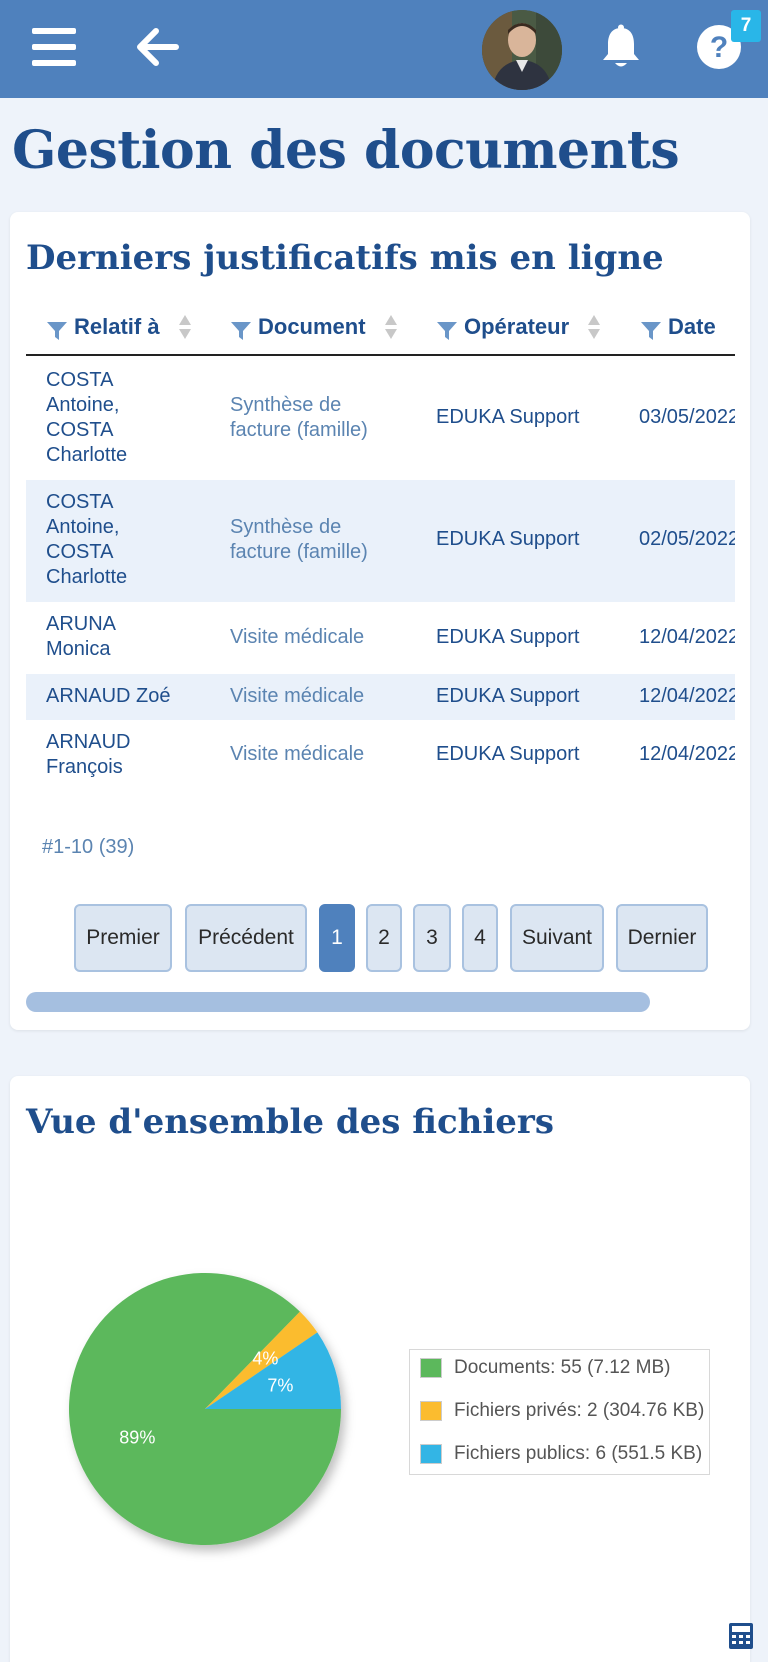 The height and width of the screenshot is (1662, 768). I want to click on column-label: Document, so click(312, 326).